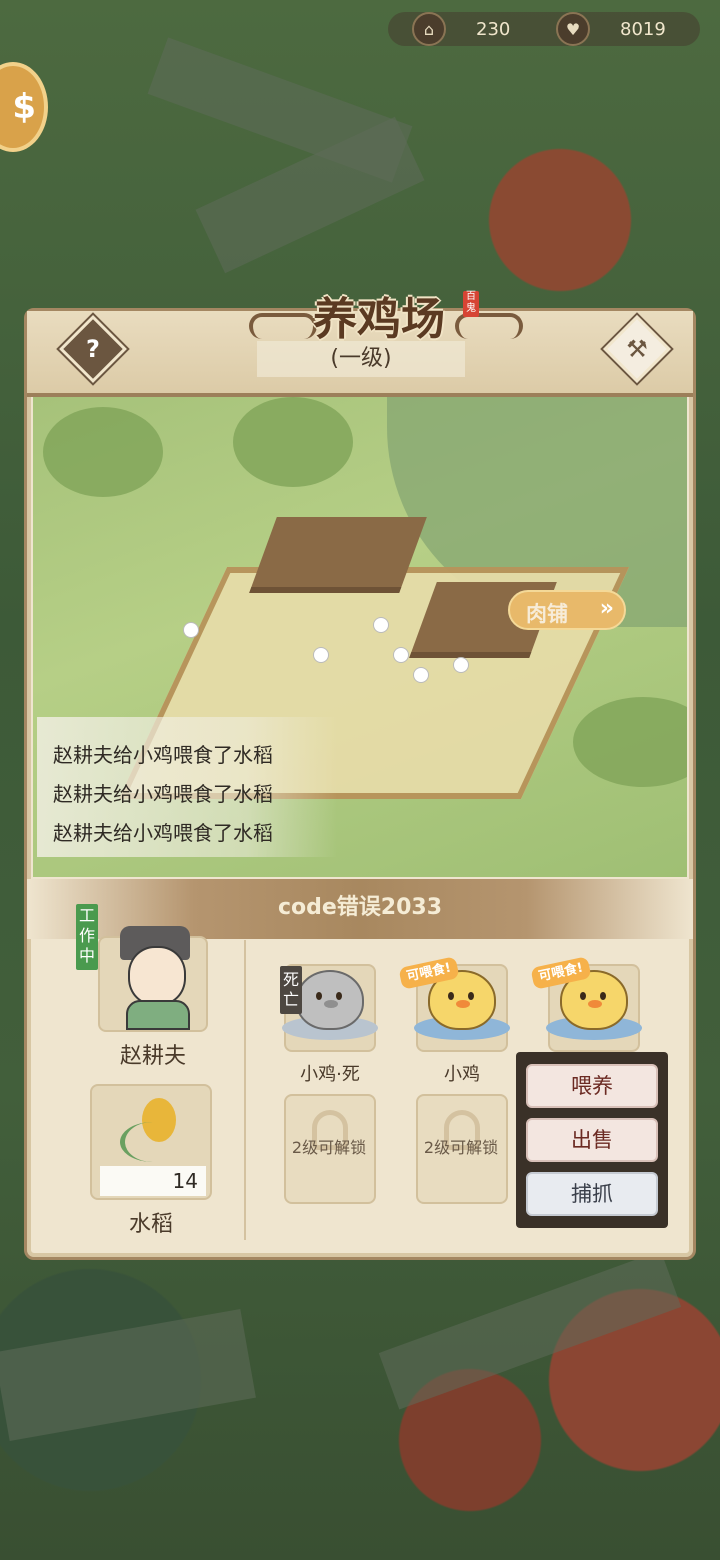  Describe the element at coordinates (158, 1015) in the screenshot. I see `worker-body` at that location.